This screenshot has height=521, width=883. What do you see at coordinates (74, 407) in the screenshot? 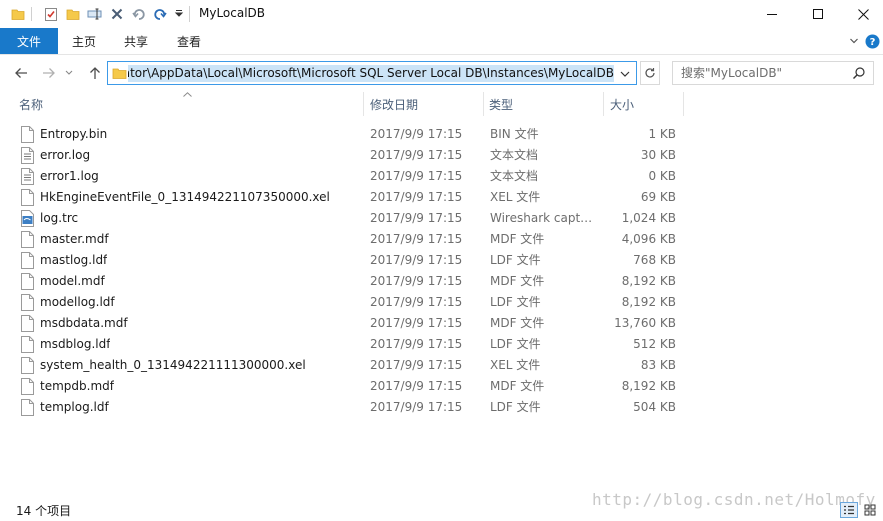
I see `file-name: templog.ldf` at bounding box center [74, 407].